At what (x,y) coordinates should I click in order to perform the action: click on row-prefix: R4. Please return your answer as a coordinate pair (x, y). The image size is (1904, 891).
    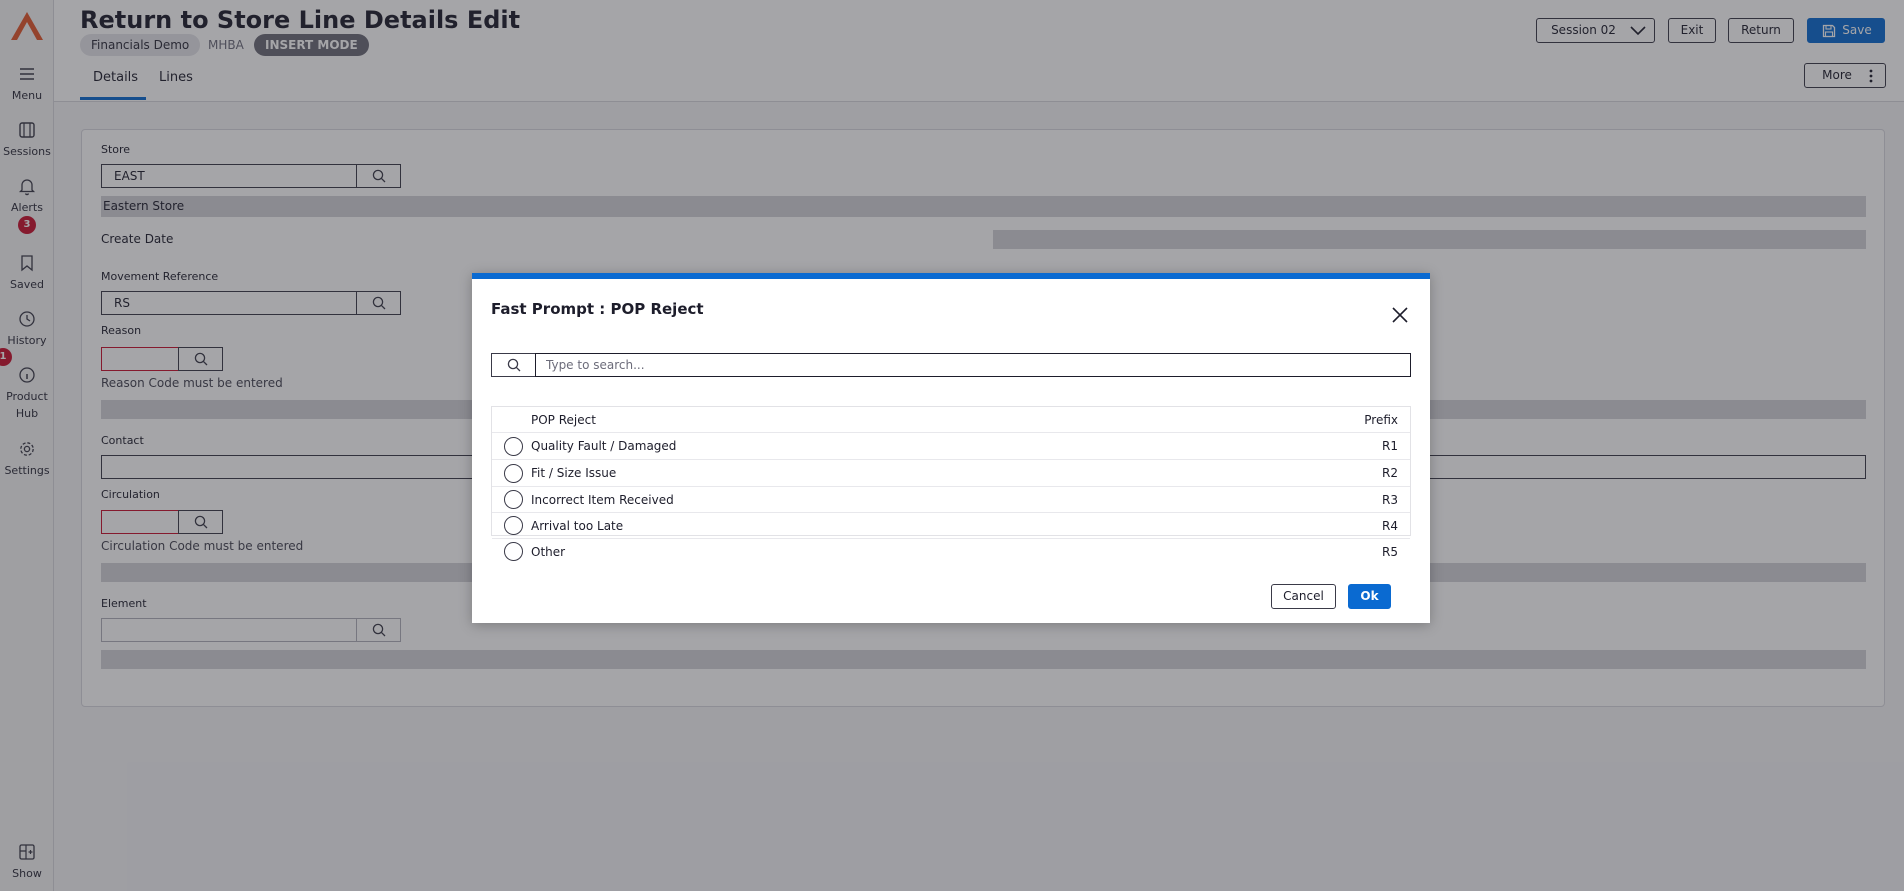
    Looking at the image, I should click on (1390, 526).